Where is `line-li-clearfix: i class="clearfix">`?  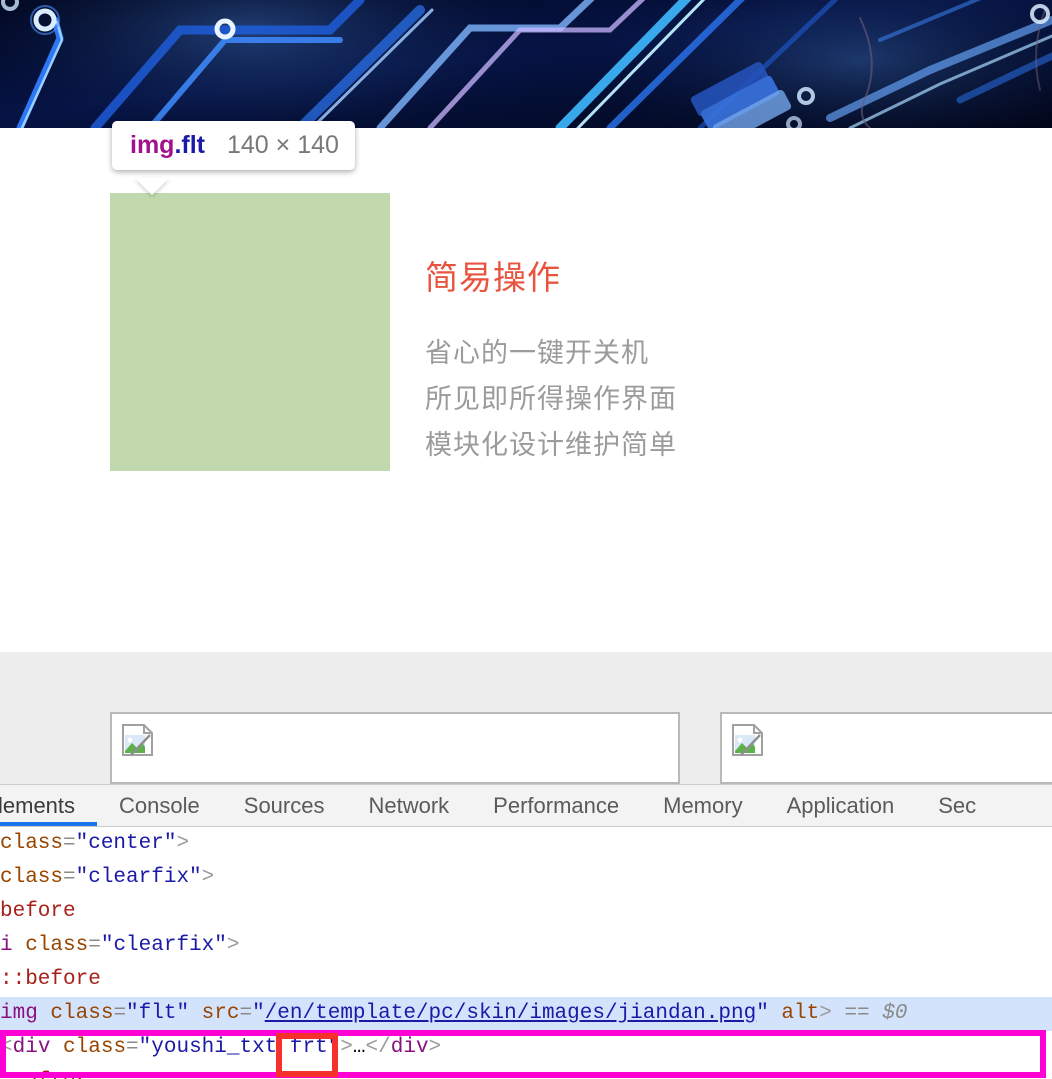
line-li-clearfix: i class="clearfix"> is located at coordinates (526, 946).